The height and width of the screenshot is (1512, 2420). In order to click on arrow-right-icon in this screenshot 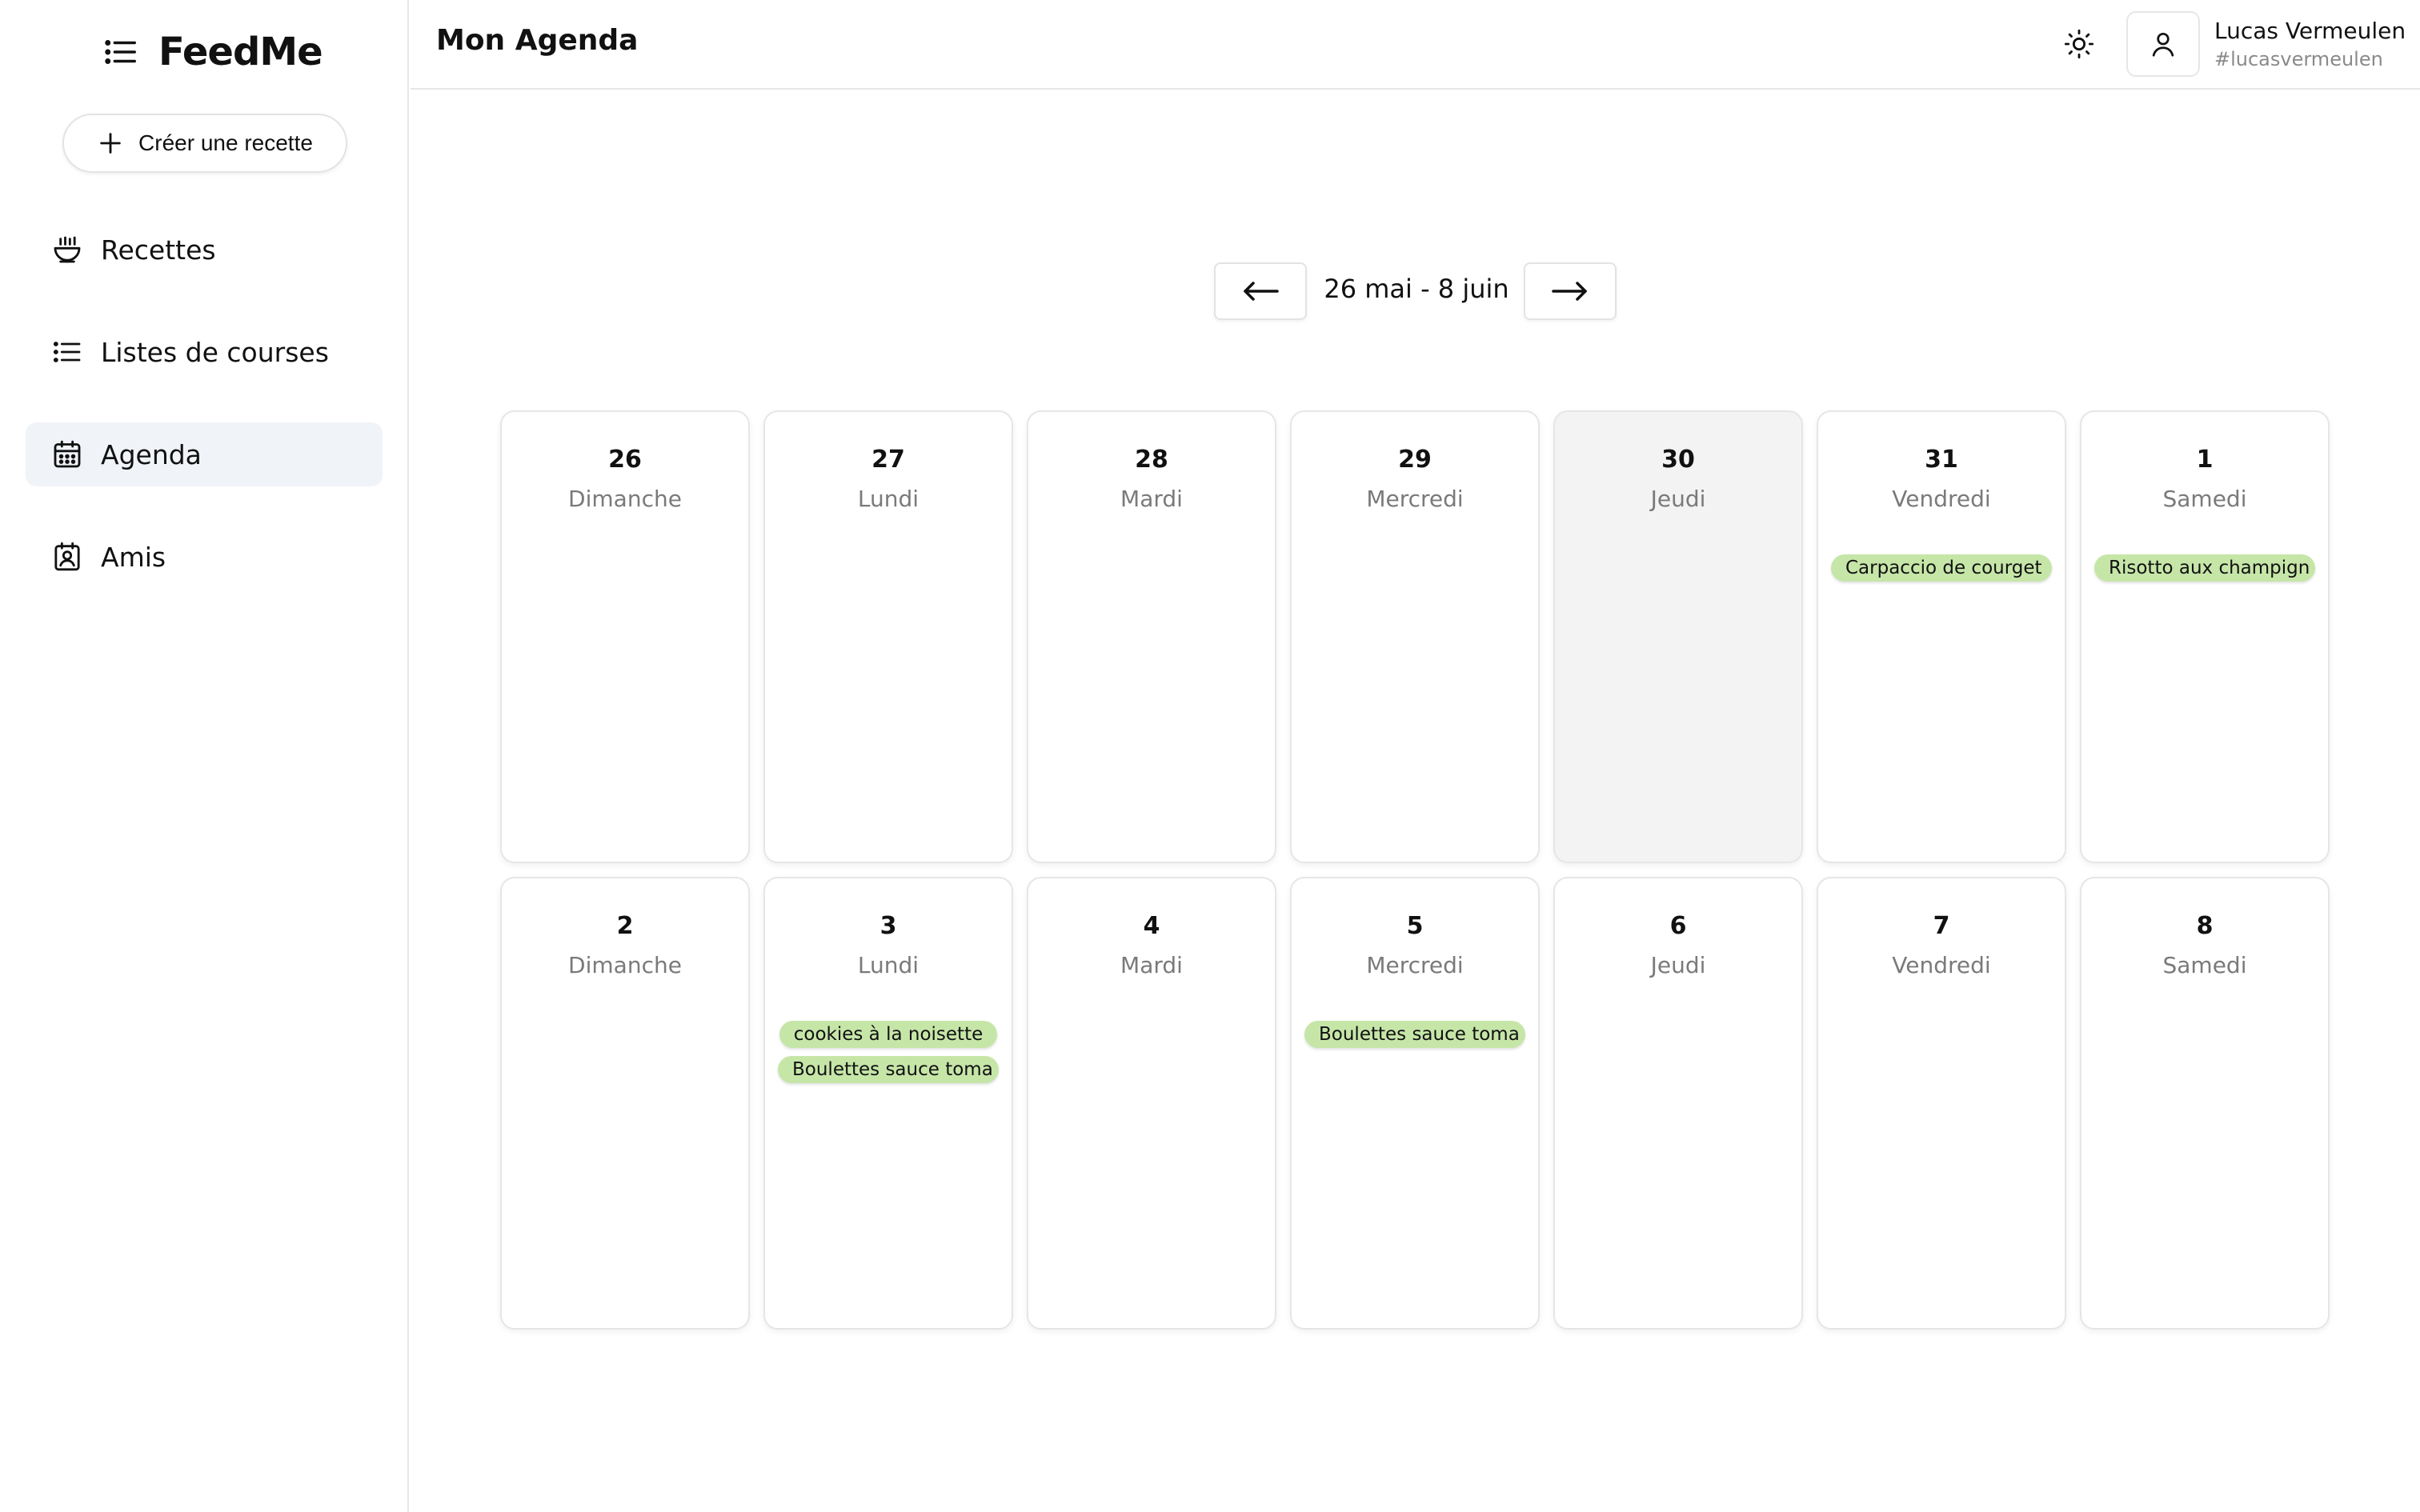, I will do `click(1569, 291)`.